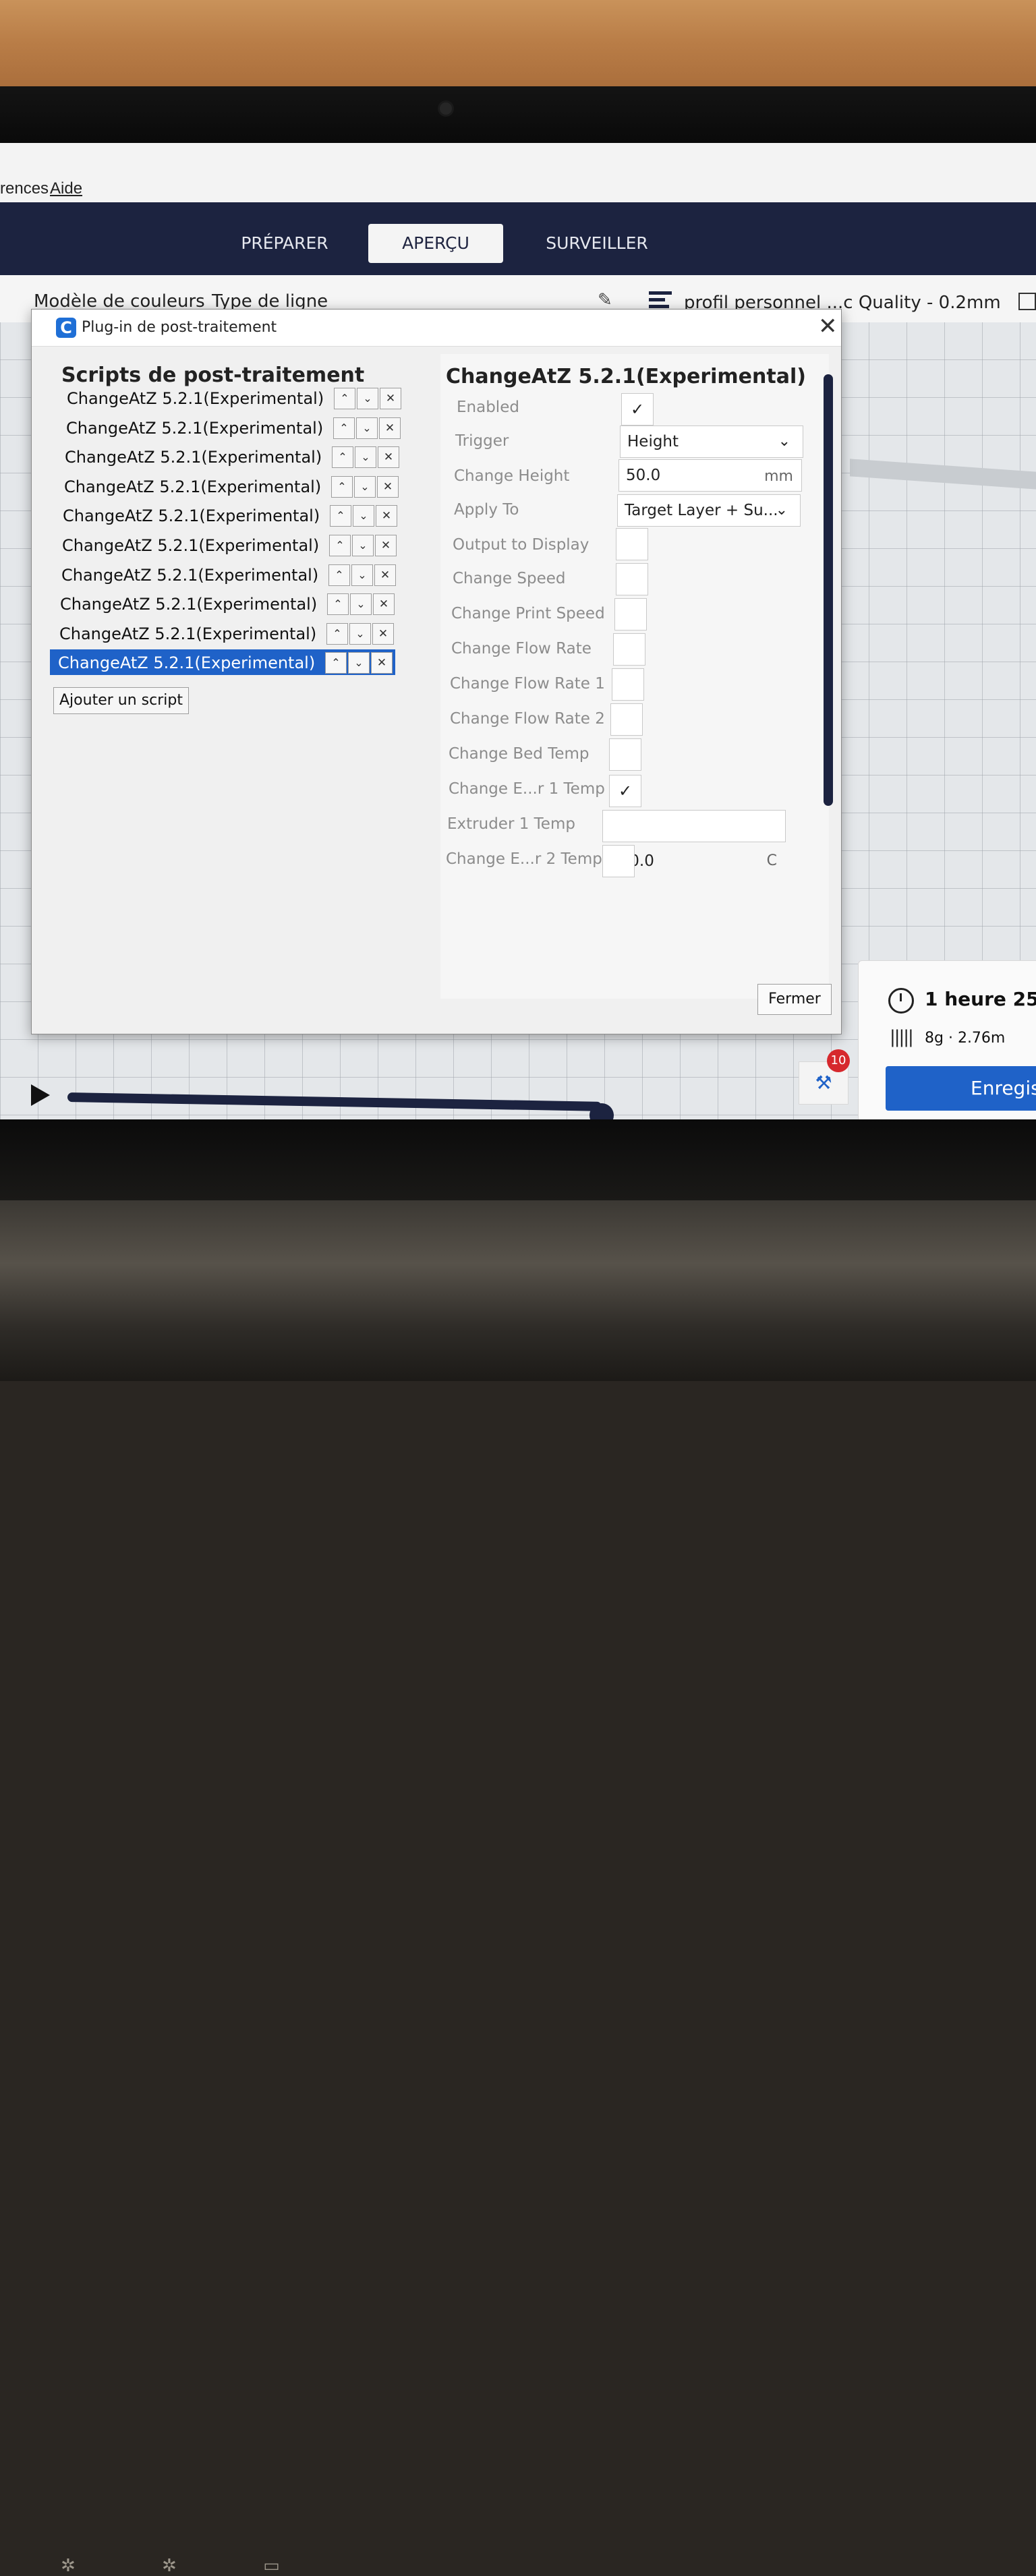 The width and height of the screenshot is (1036, 2576). Describe the element at coordinates (488, 408) in the screenshot. I see `enabled-label: Enabled` at that location.